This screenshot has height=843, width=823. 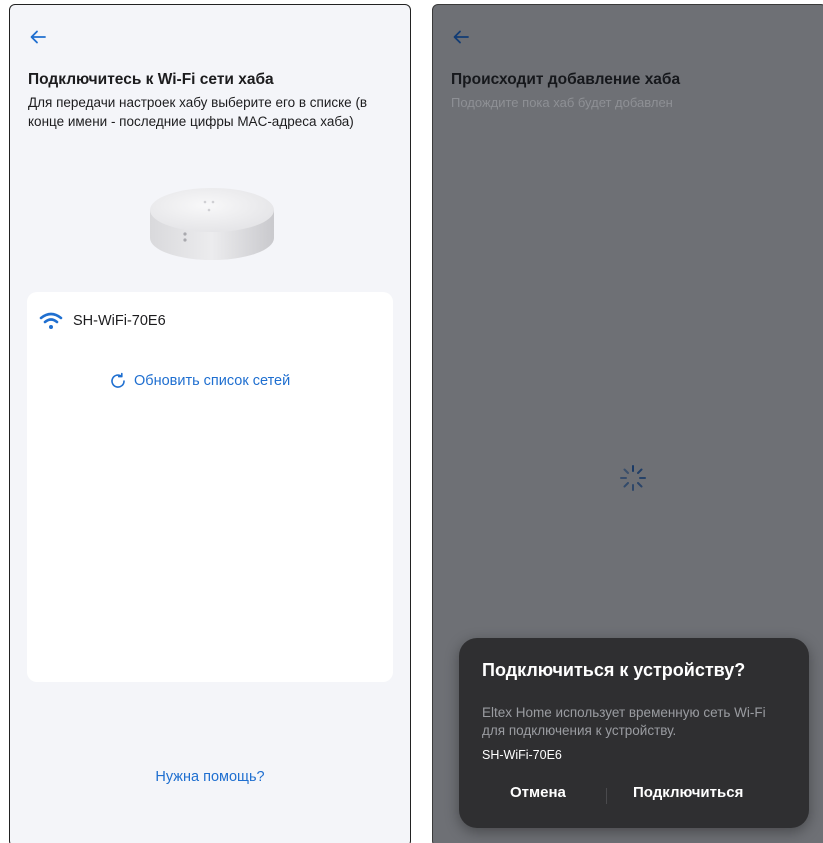 I want to click on wifi-icon, so click(x=51, y=320).